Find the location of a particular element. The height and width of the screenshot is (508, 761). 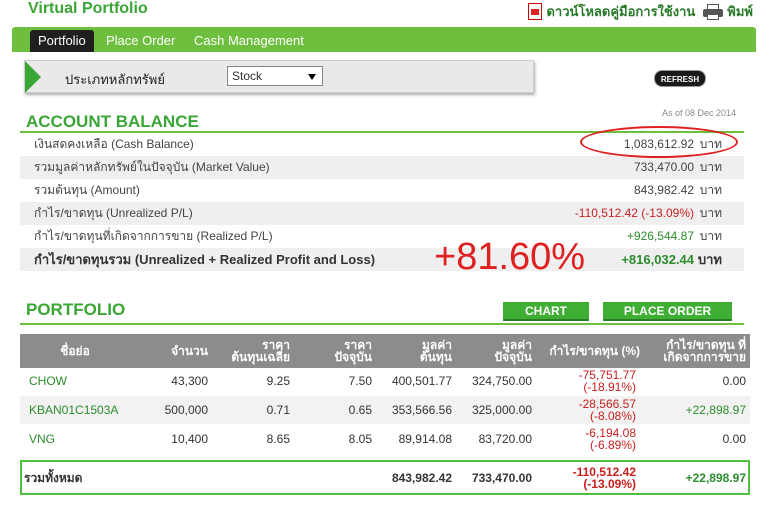

total-pl: -110,512.42 (-13.09%) is located at coordinates (585, 477).